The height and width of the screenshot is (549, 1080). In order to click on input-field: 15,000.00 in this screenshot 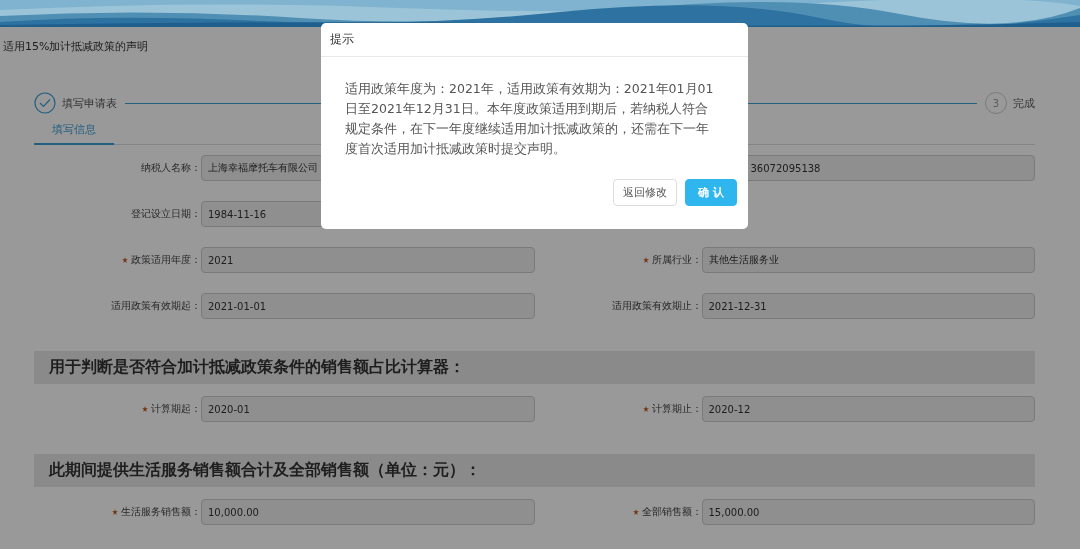, I will do `click(868, 512)`.